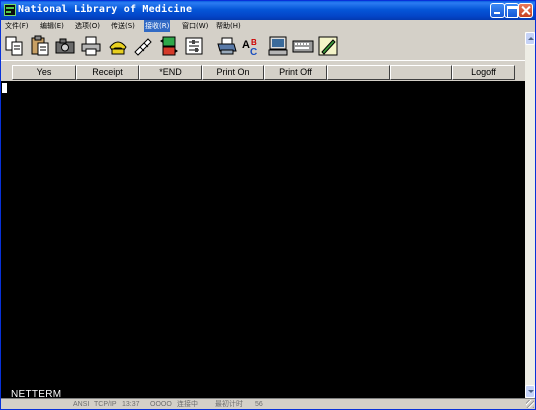 This screenshot has width=536, height=410. What do you see at coordinates (91, 46) in the screenshot?
I see `print-icon` at bounding box center [91, 46].